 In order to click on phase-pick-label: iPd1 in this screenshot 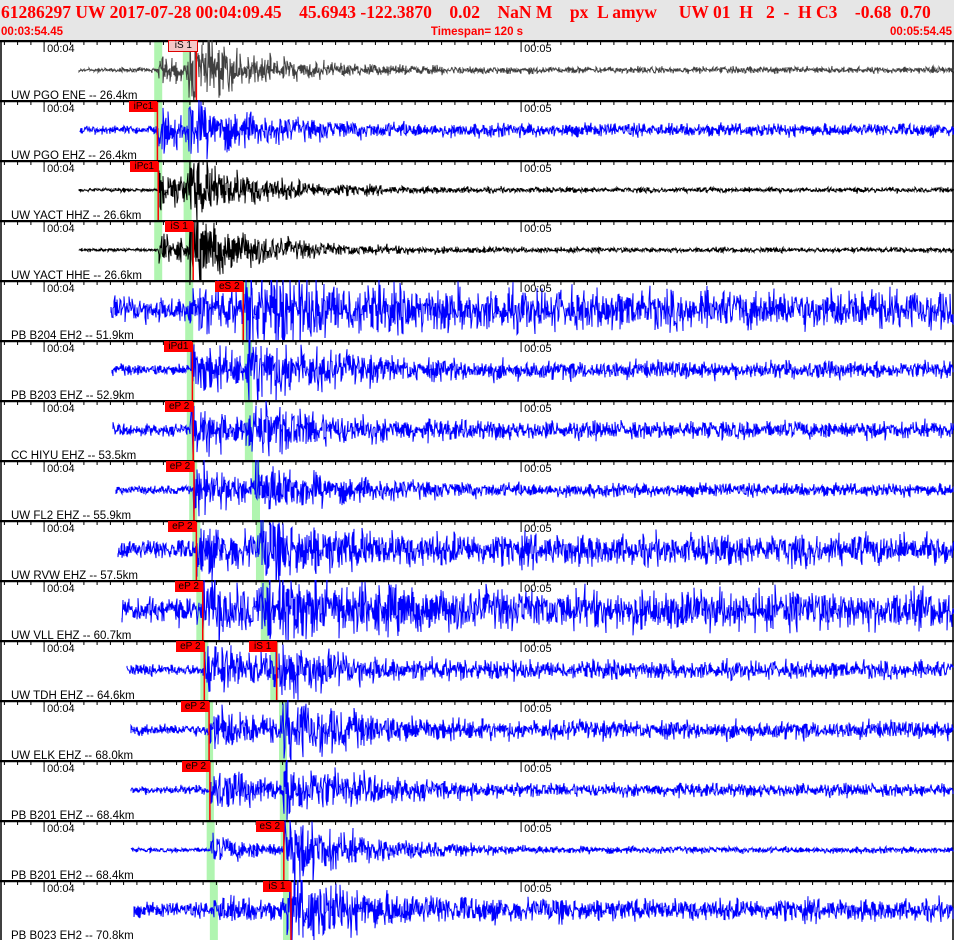, I will do `click(178, 346)`.